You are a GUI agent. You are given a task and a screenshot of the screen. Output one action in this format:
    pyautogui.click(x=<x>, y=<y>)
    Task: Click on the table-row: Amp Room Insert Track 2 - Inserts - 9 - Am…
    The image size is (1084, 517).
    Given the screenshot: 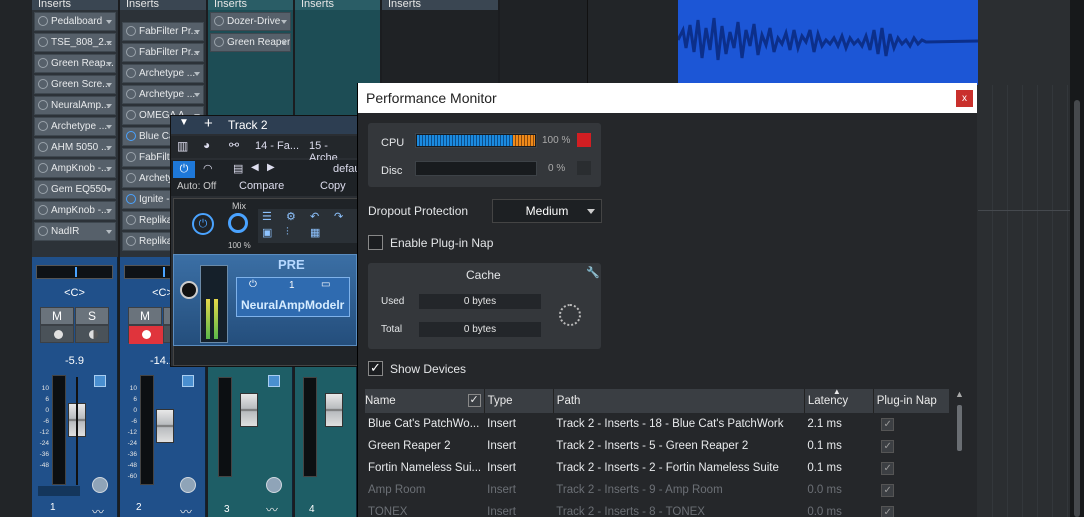 What is the action you would take?
    pyautogui.click(x=657, y=490)
    